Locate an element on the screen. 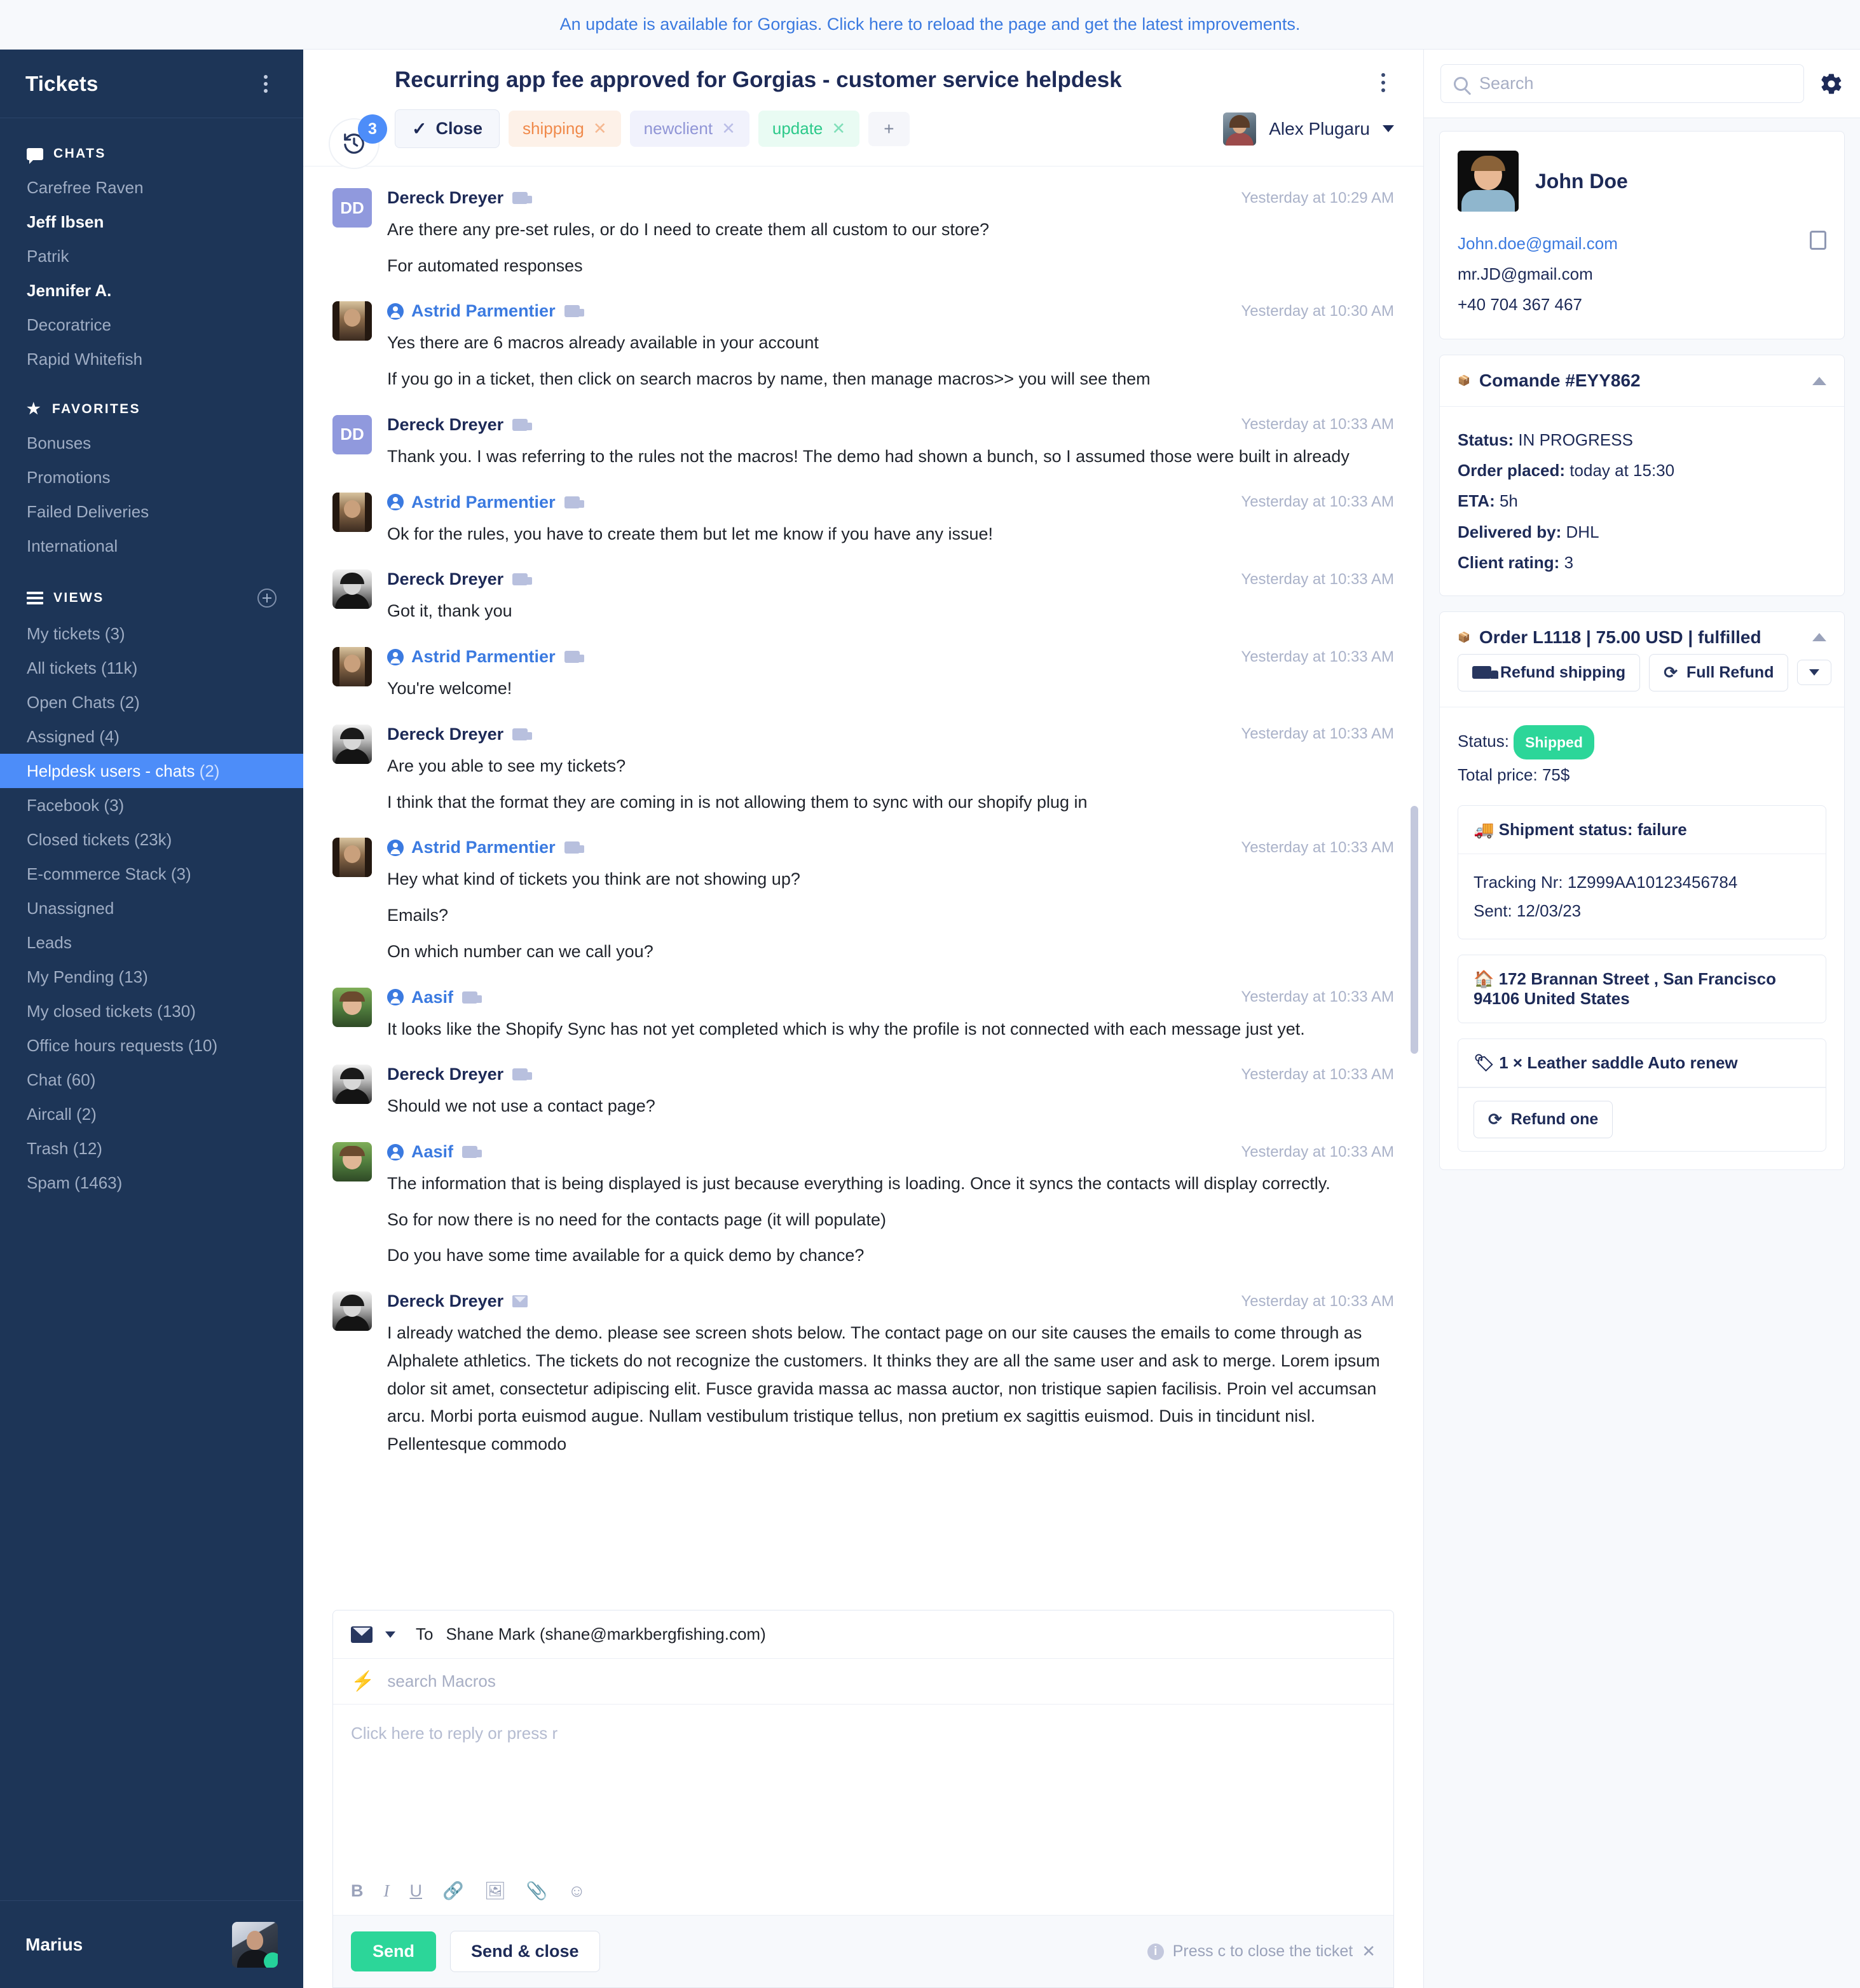  tag-newclient: newclient ✕ is located at coordinates (689, 129).